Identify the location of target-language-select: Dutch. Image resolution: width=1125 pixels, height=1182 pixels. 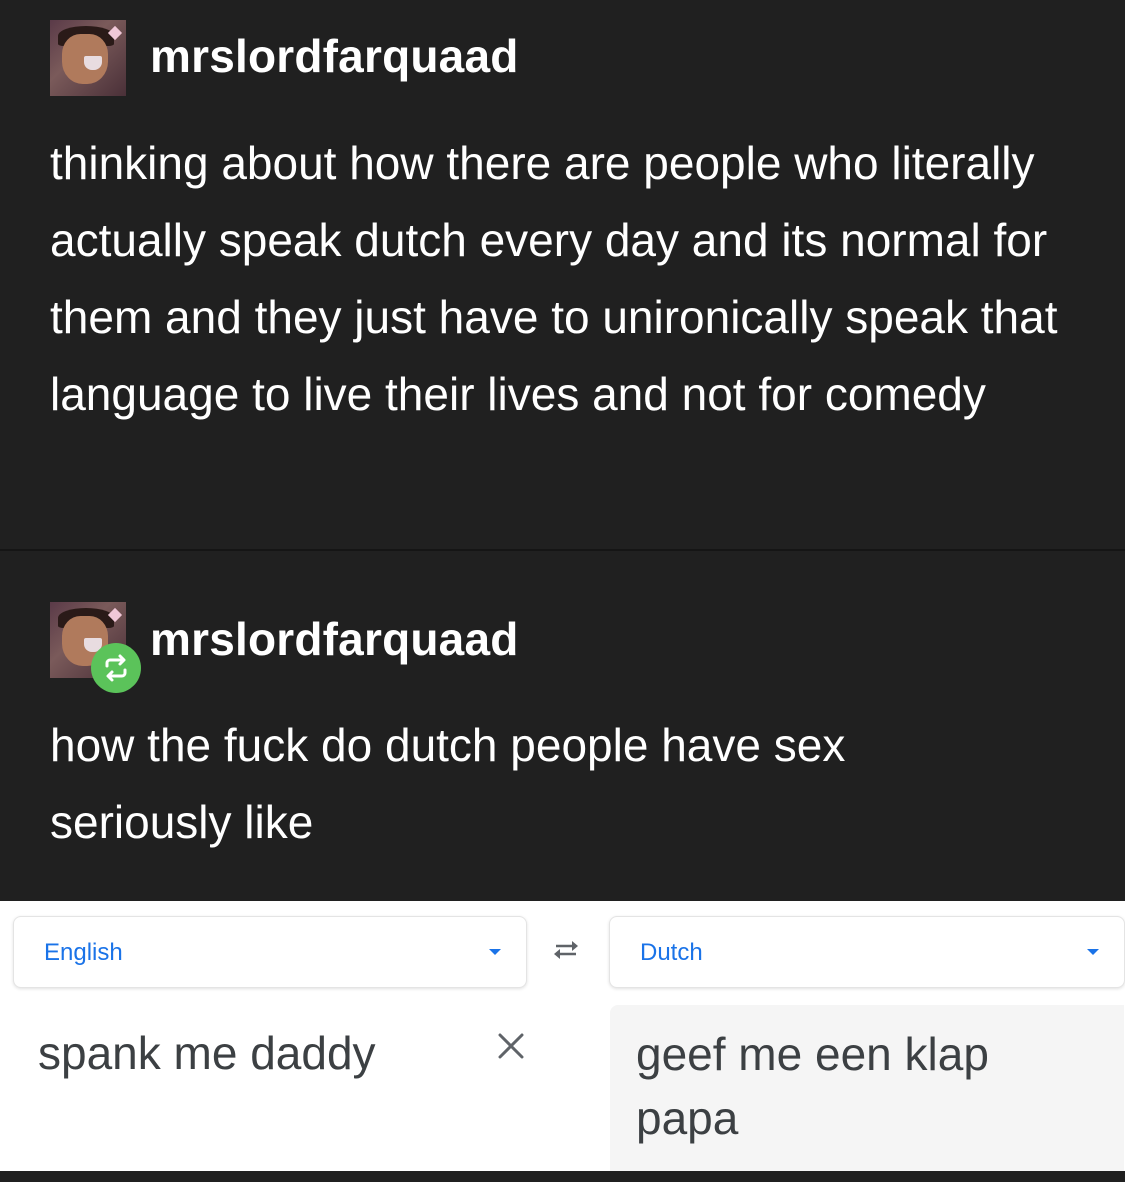
(867, 952).